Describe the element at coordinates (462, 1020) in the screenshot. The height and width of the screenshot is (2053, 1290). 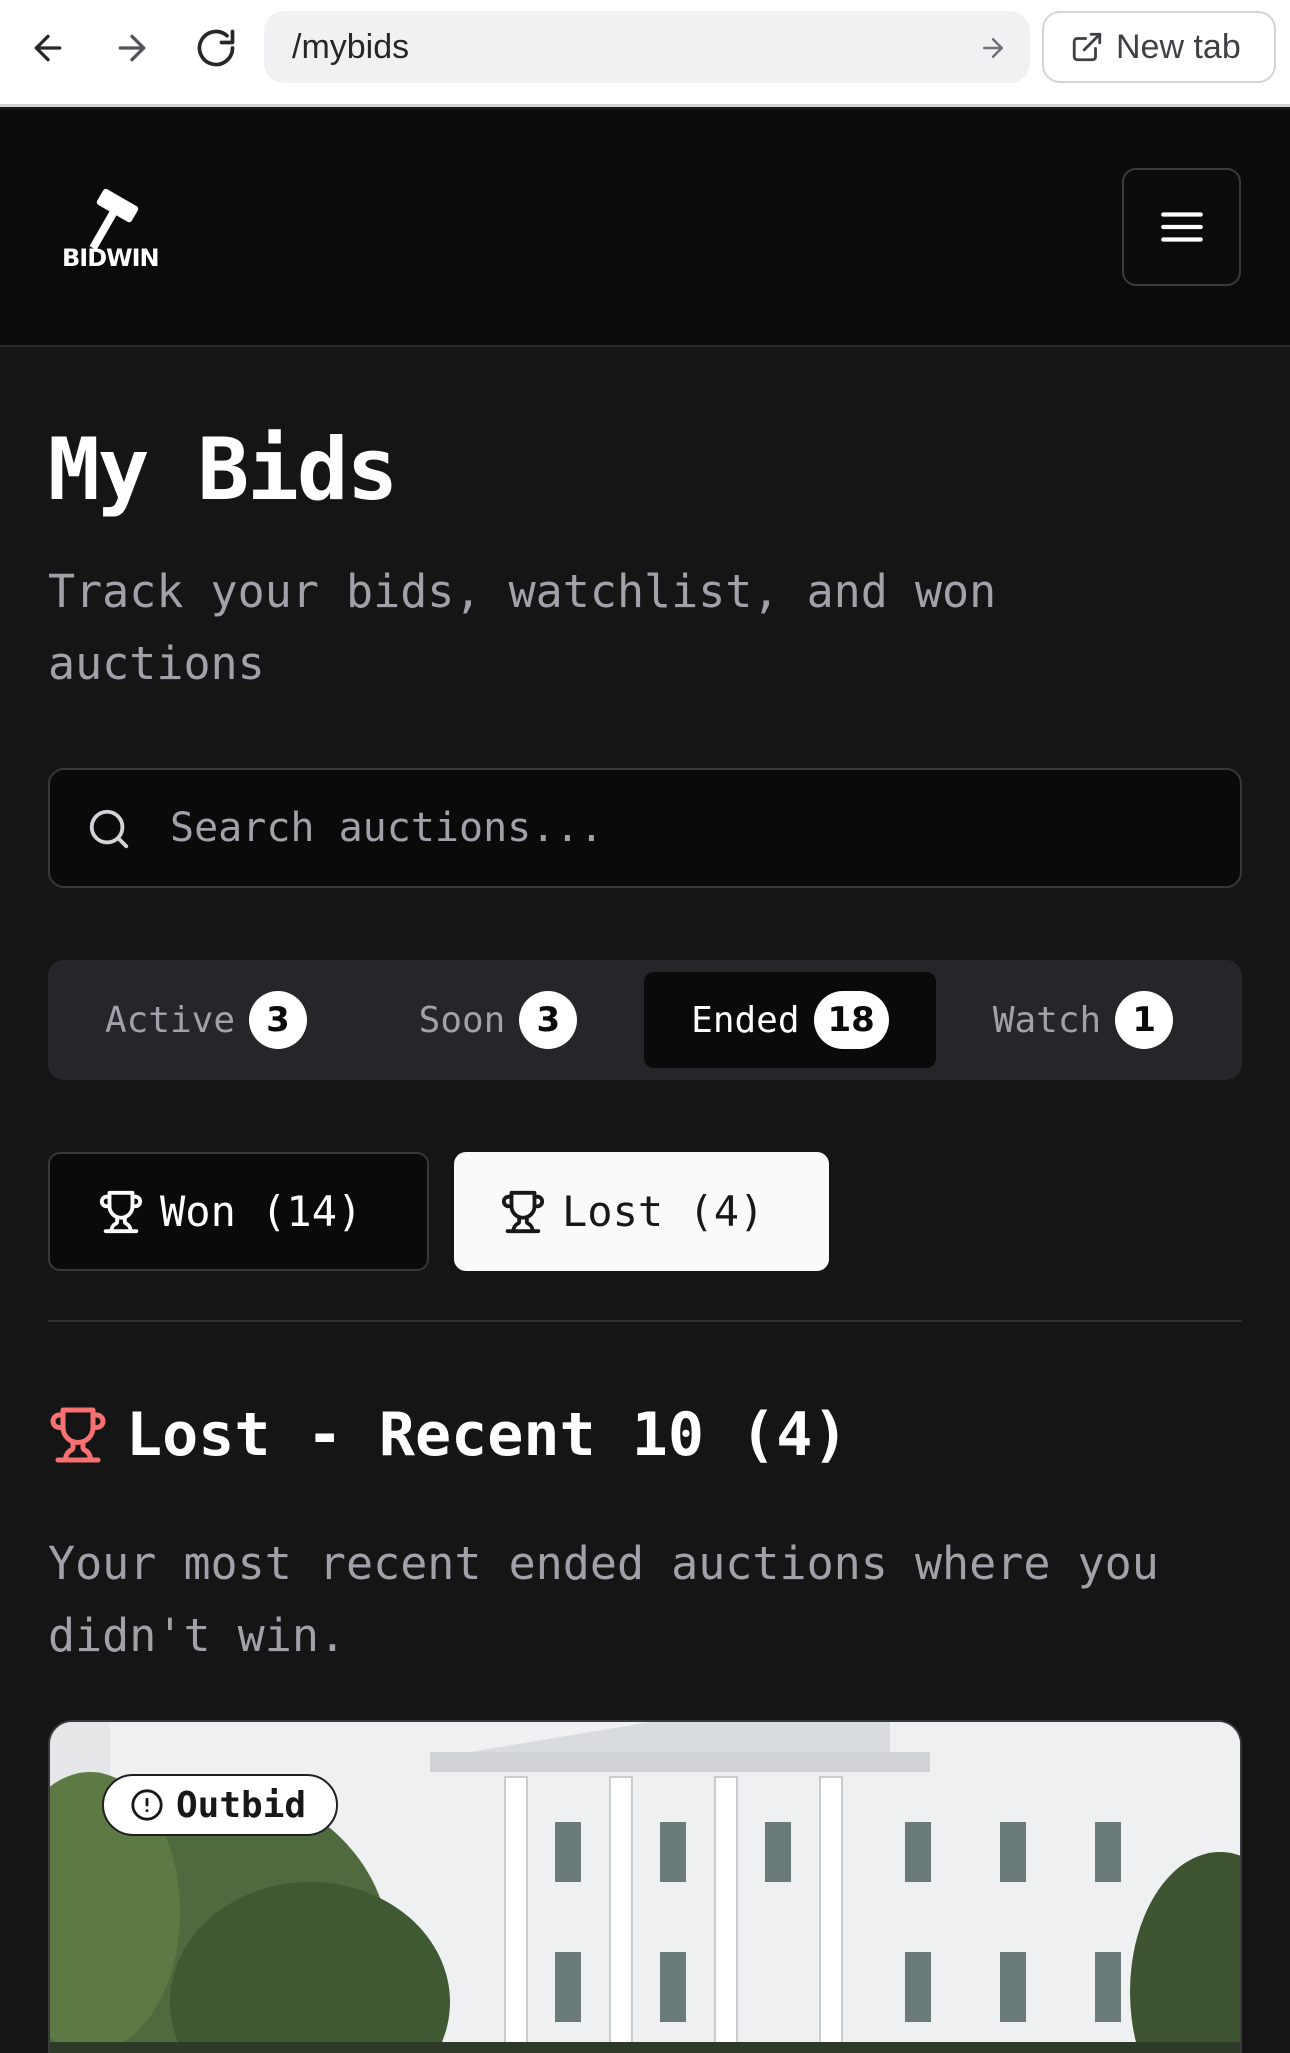
I see `tab-label: Soon` at that location.